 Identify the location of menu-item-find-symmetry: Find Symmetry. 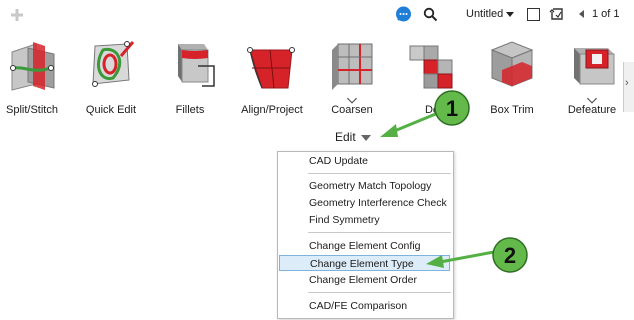
(364, 220).